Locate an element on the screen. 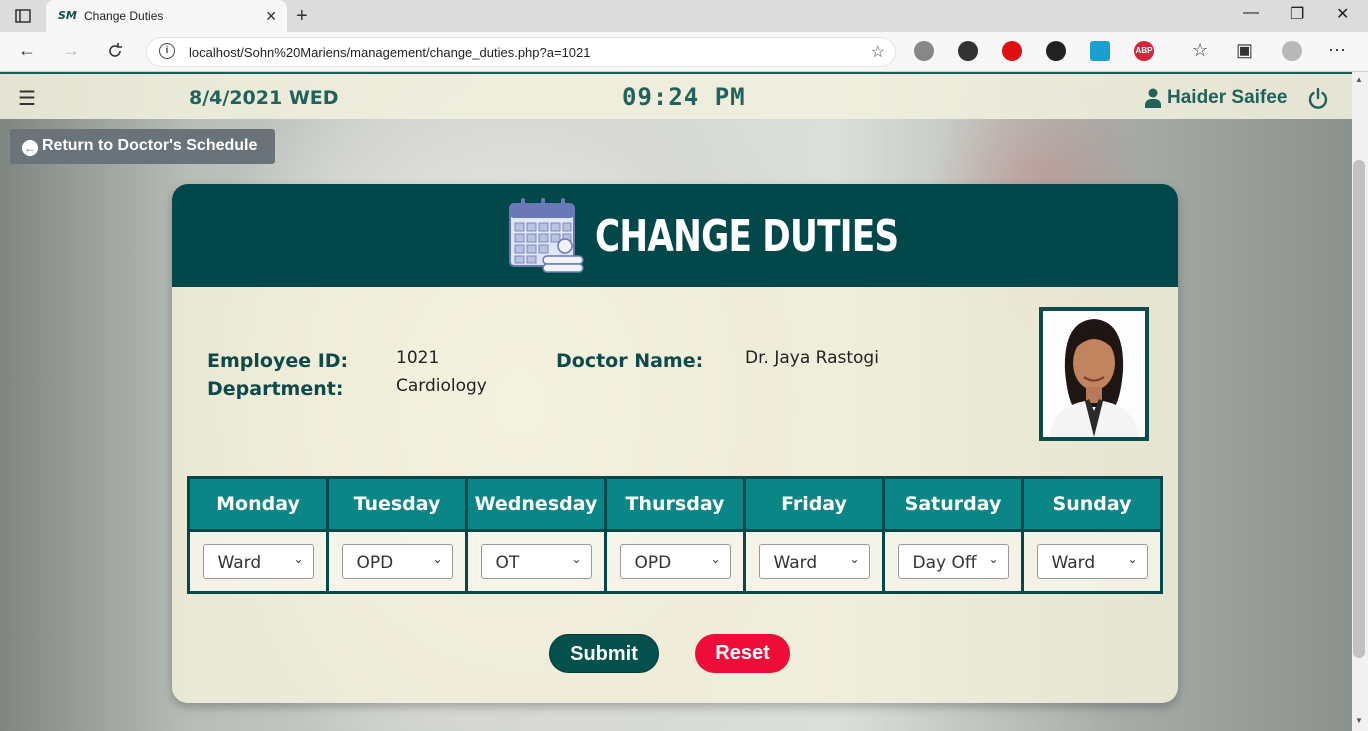  new-tab-button: + is located at coordinates (302, 16).